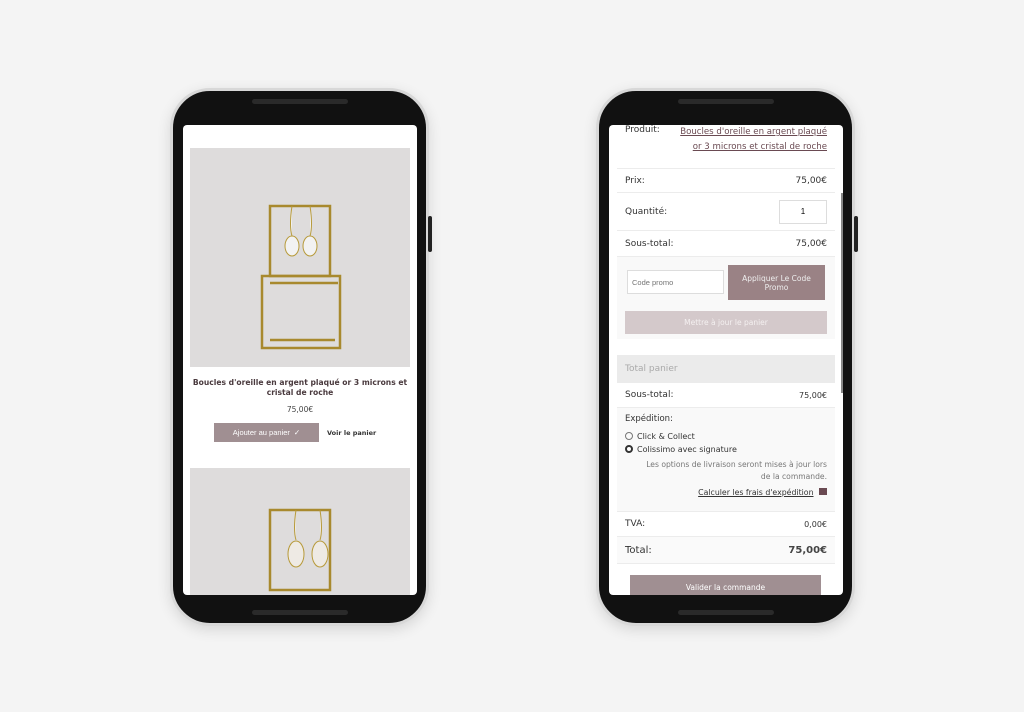  Describe the element at coordinates (726, 436) in the screenshot. I see `shipping-option-click-collect: Click & Collect` at that location.